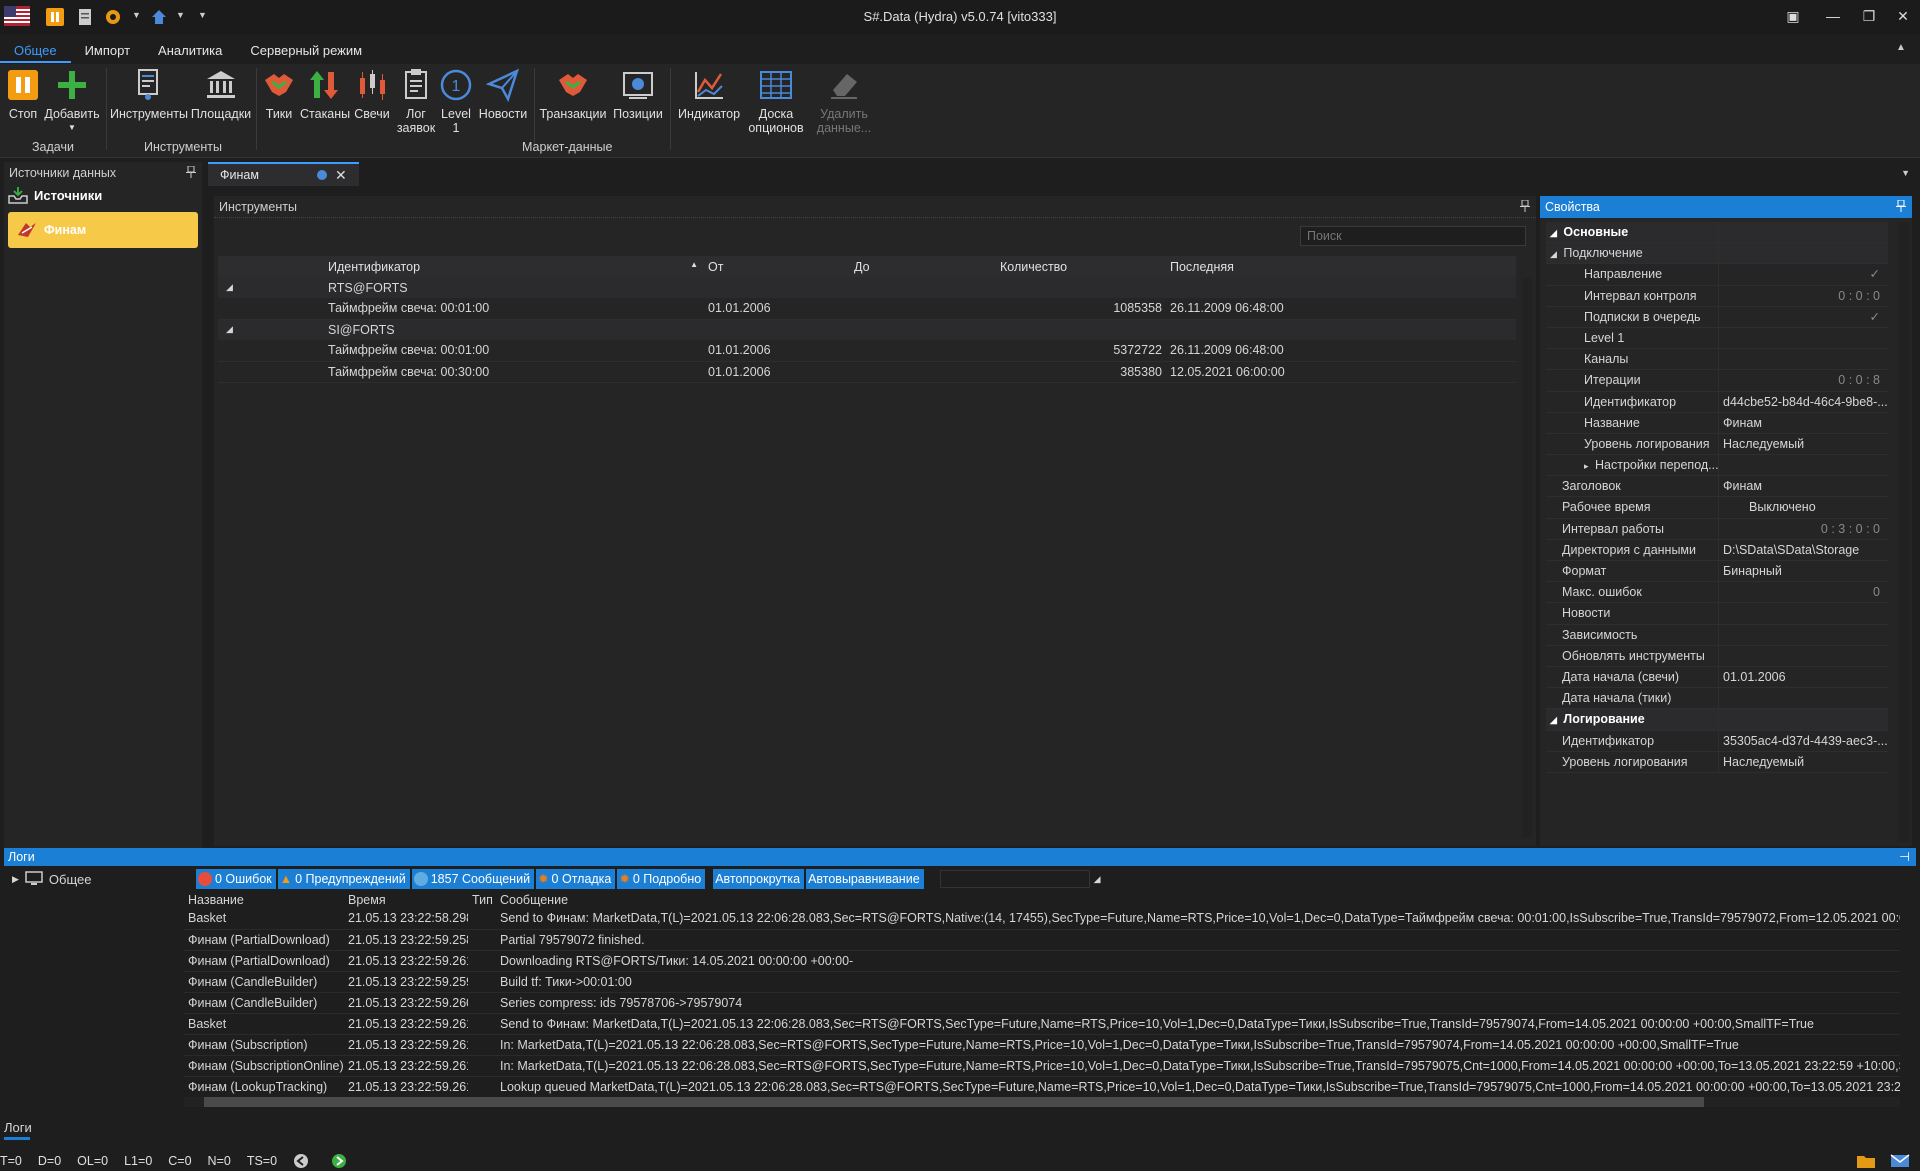  I want to click on vertical-scrollbar, so click(1527, 558).